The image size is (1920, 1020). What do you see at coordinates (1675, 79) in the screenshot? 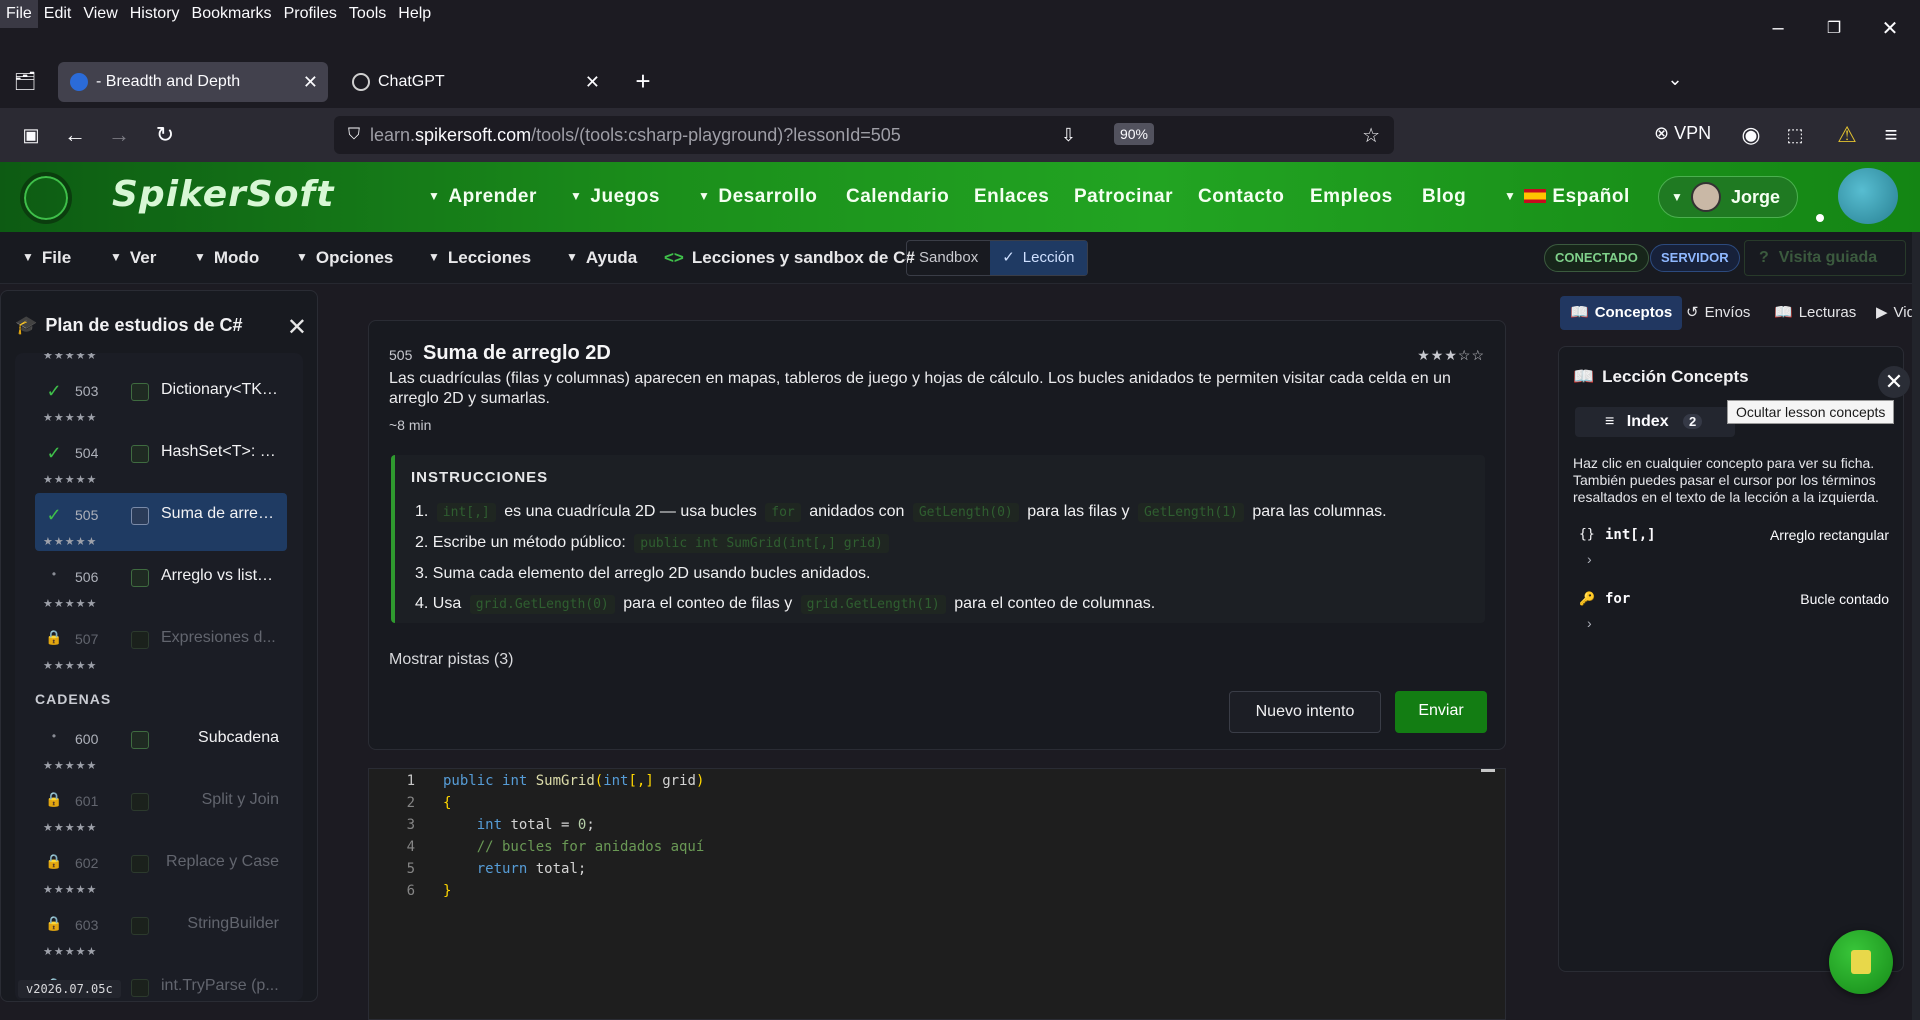
I see `tab-overflow-chevron-icon: ⌄` at bounding box center [1675, 79].